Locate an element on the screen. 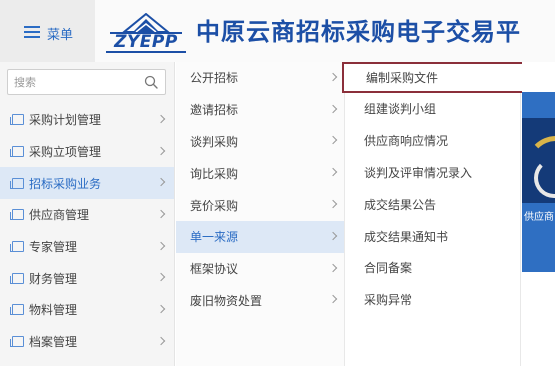  banner-card-image is located at coordinates (538, 160).